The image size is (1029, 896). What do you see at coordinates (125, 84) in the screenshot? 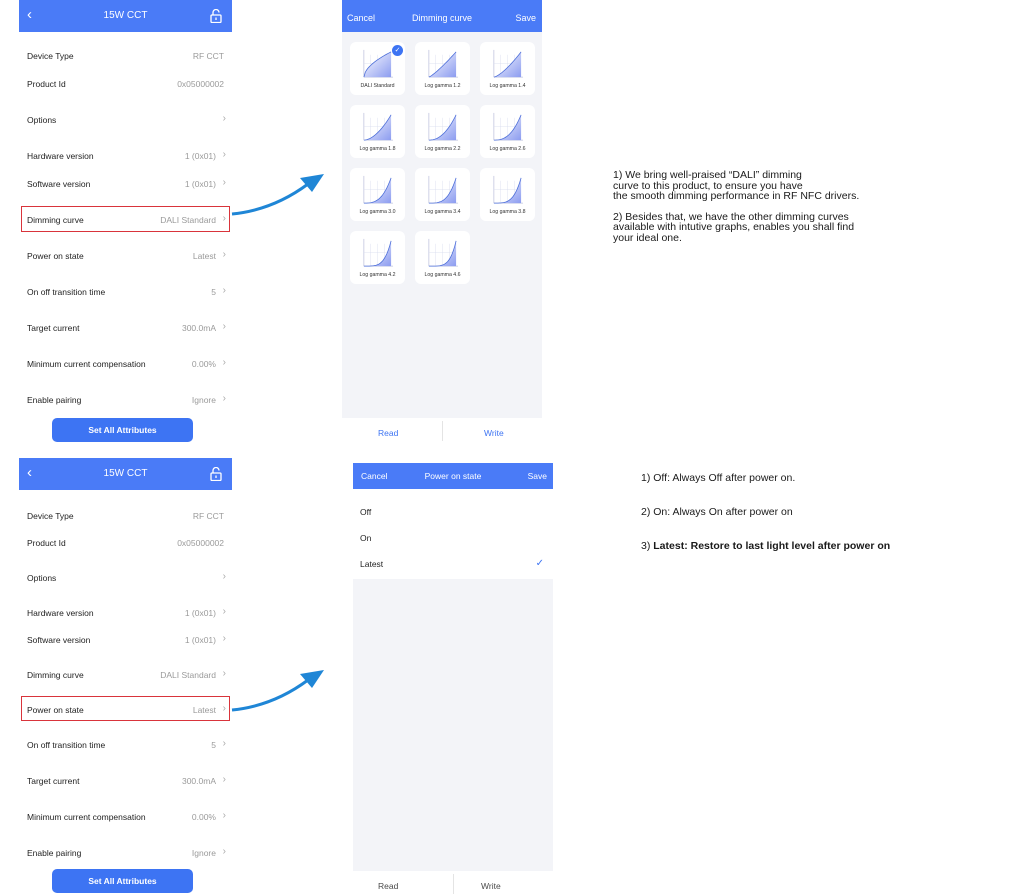
I see `row-product-id: Product Id 0x05000002` at bounding box center [125, 84].